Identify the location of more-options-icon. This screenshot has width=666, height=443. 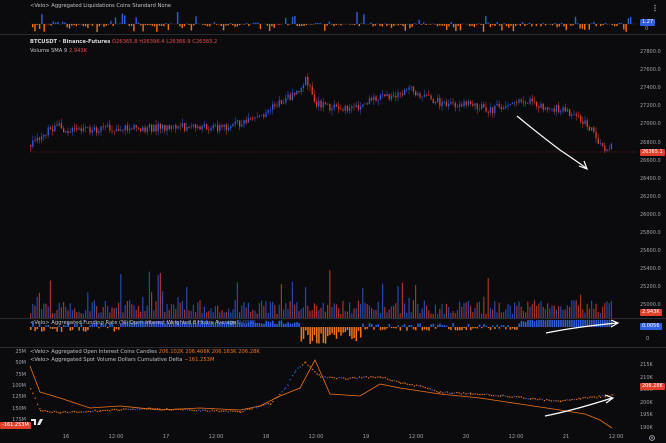
(655, 8).